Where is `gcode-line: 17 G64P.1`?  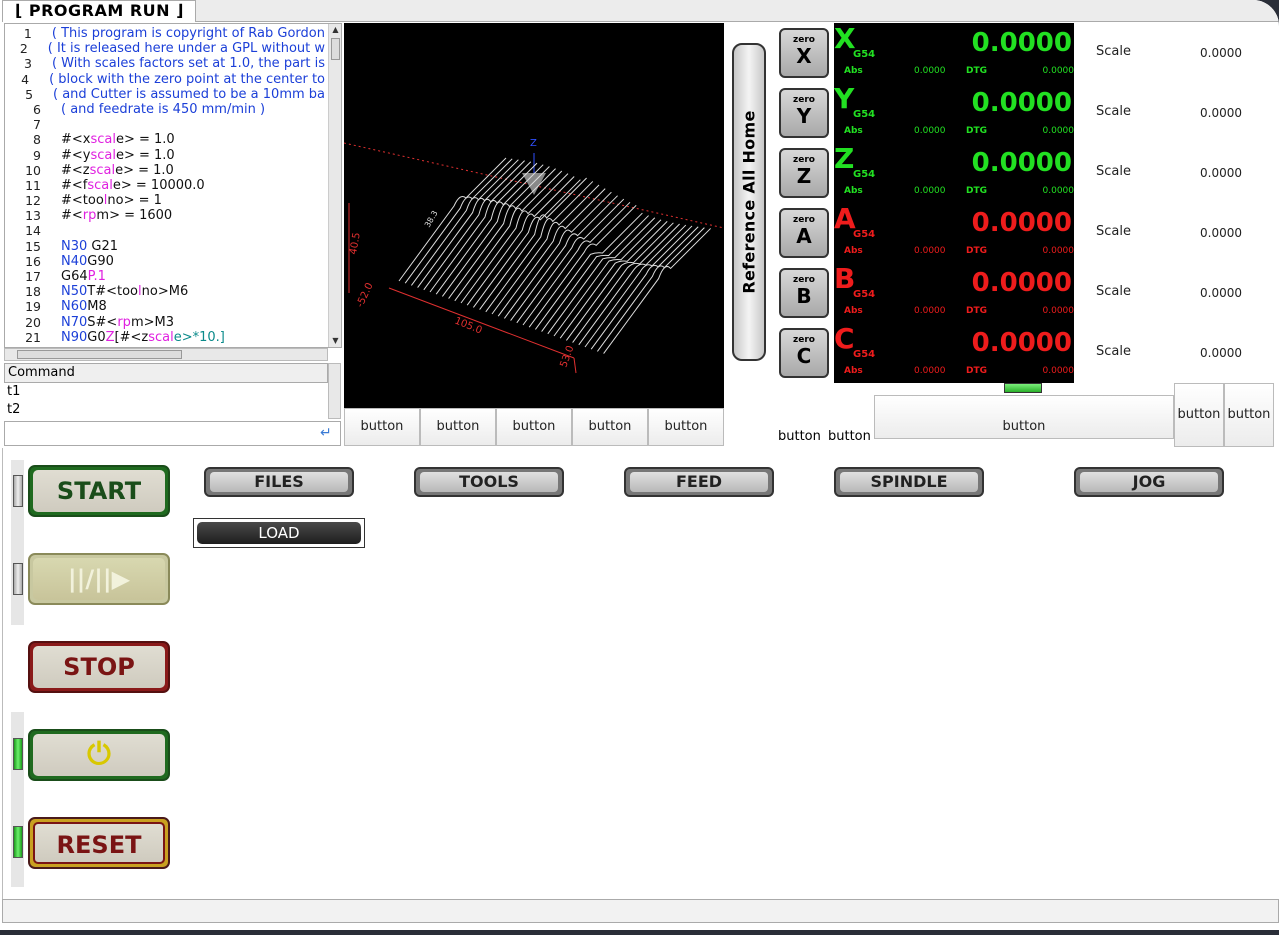
gcode-line: 17 G64P.1 is located at coordinates (165, 276).